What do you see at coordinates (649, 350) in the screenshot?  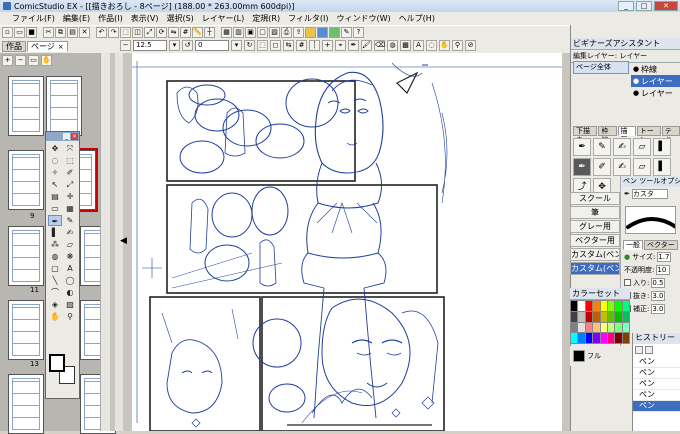 I see `history-redo-icon` at bounding box center [649, 350].